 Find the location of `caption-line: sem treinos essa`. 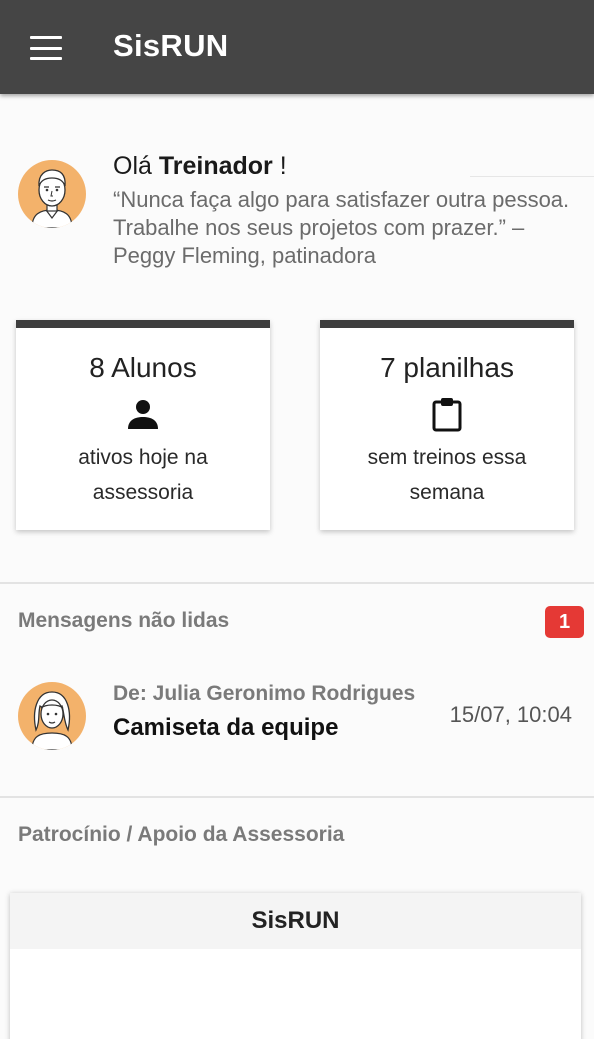

caption-line: sem treinos essa is located at coordinates (447, 457).